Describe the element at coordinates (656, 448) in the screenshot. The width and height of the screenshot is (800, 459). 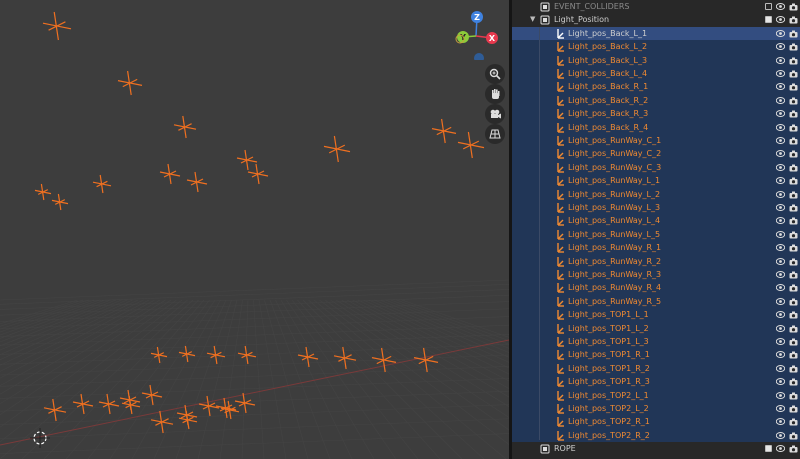
I see `outliner-item-rope: ROPE` at that location.